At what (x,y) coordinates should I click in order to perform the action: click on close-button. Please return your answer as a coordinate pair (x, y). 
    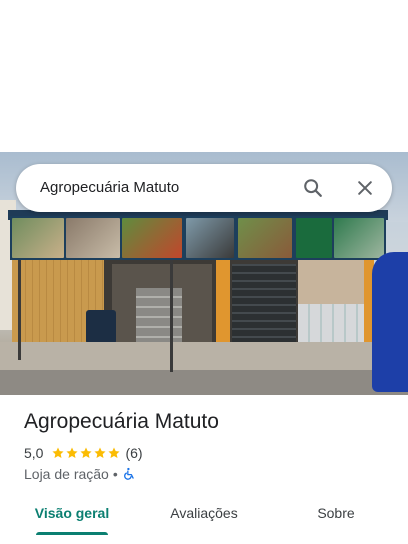
    Looking at the image, I should click on (365, 188).